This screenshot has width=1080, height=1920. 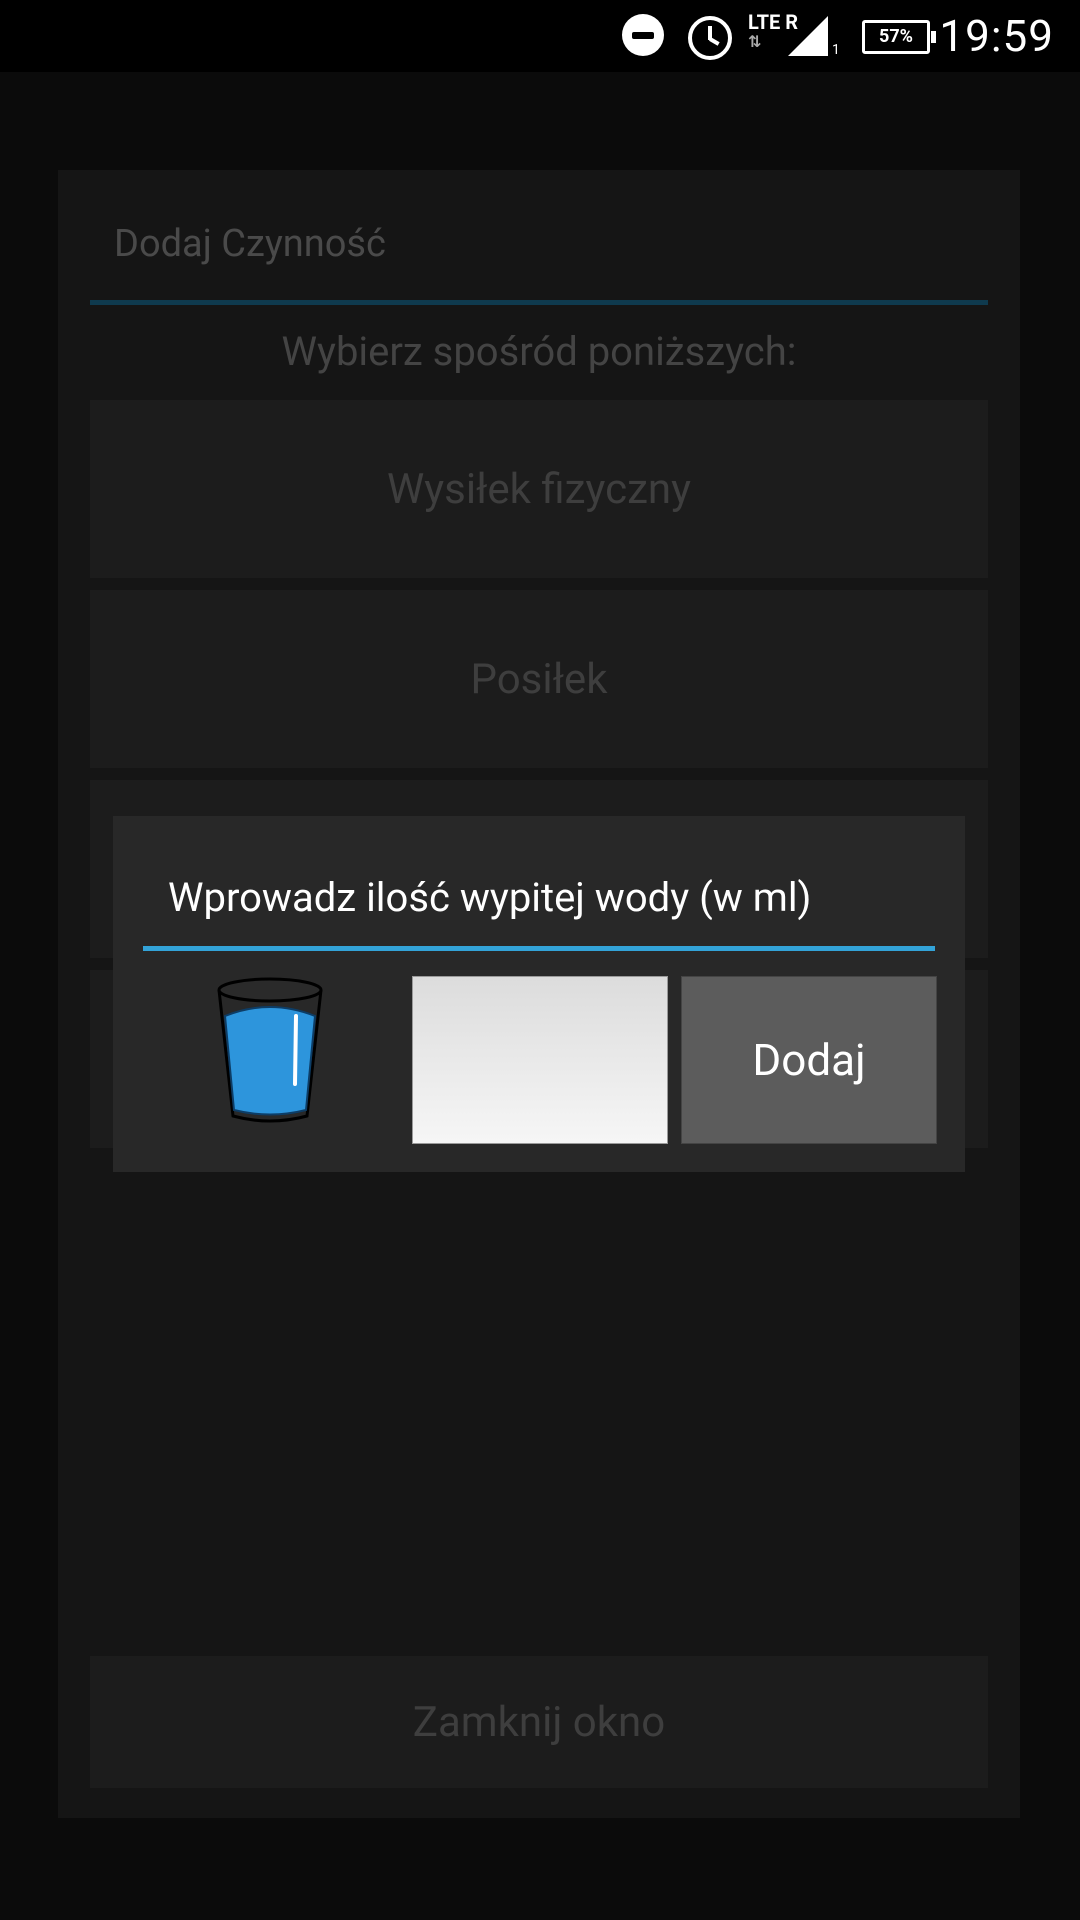 What do you see at coordinates (764, 22) in the screenshot?
I see `network-type: LTE` at bounding box center [764, 22].